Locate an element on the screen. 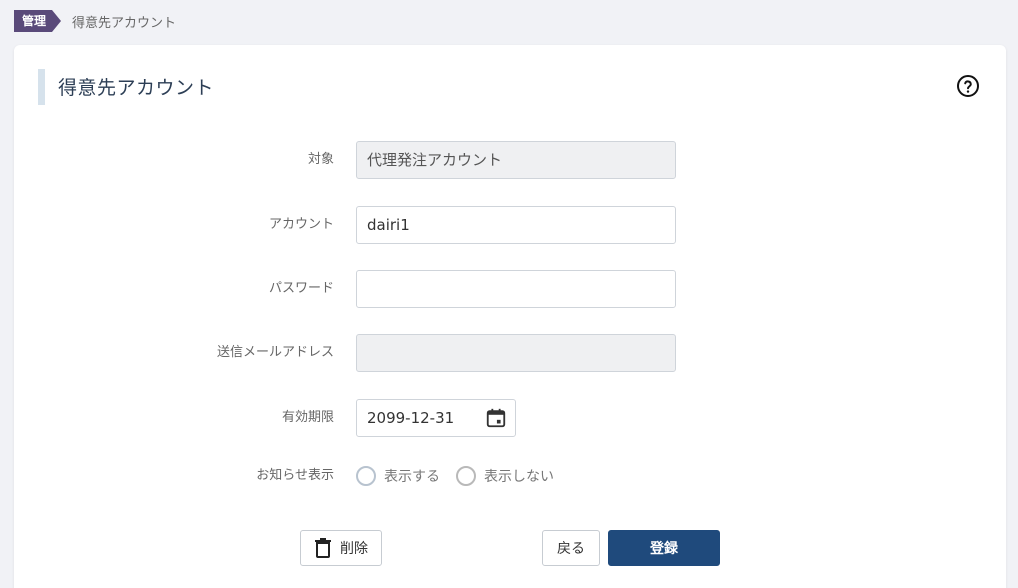  back-button: 戻る is located at coordinates (571, 548).